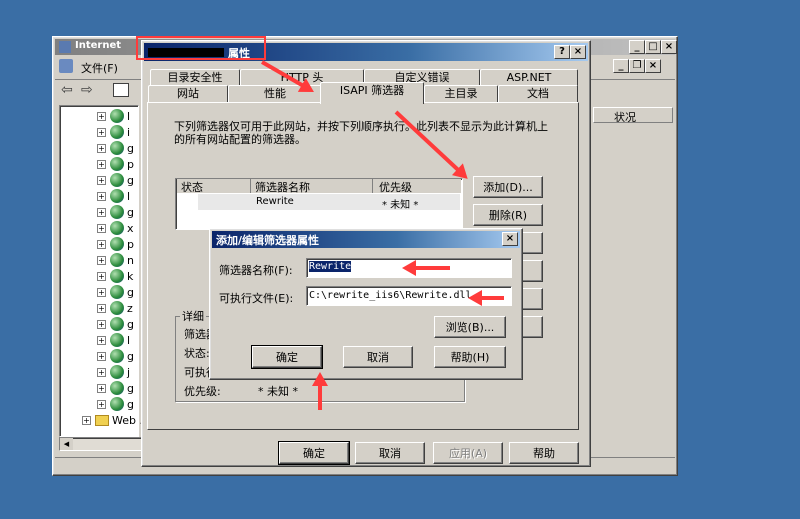 This screenshot has height=519, width=800. I want to click on table-row: Rewrite * 未知 *, so click(329, 202).